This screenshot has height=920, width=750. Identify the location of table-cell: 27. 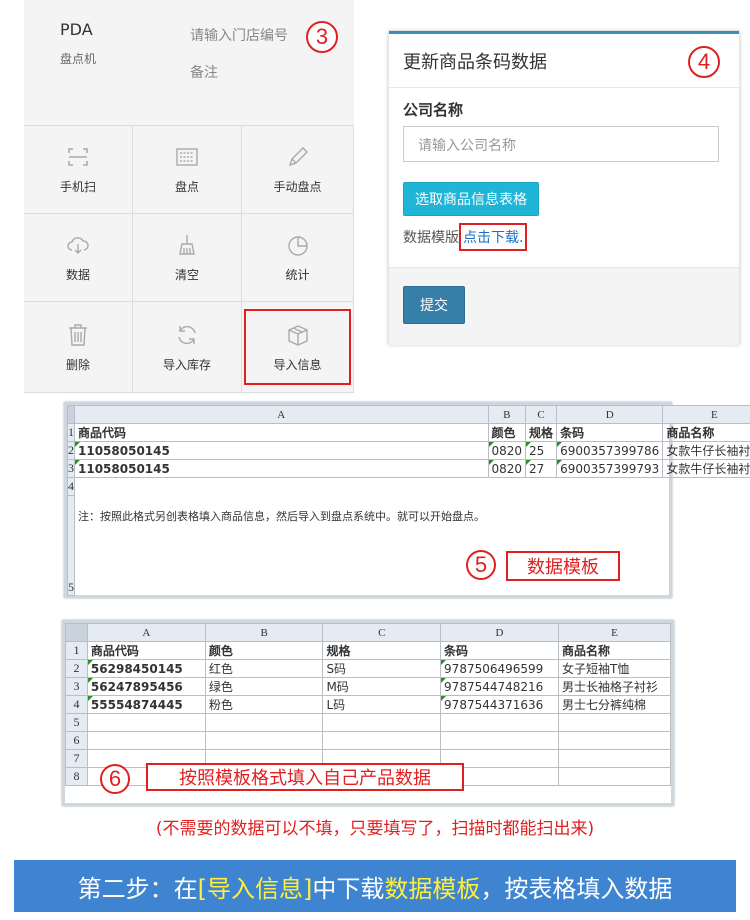
(541, 468).